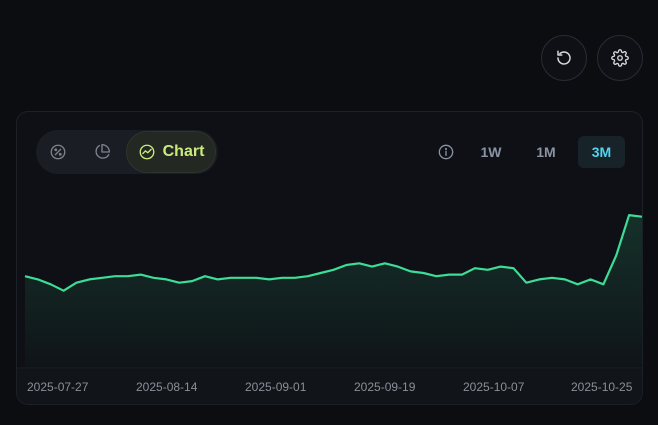 The image size is (658, 425). What do you see at coordinates (385, 387) in the screenshot?
I see `x-tick-label: 2025-09-19` at bounding box center [385, 387].